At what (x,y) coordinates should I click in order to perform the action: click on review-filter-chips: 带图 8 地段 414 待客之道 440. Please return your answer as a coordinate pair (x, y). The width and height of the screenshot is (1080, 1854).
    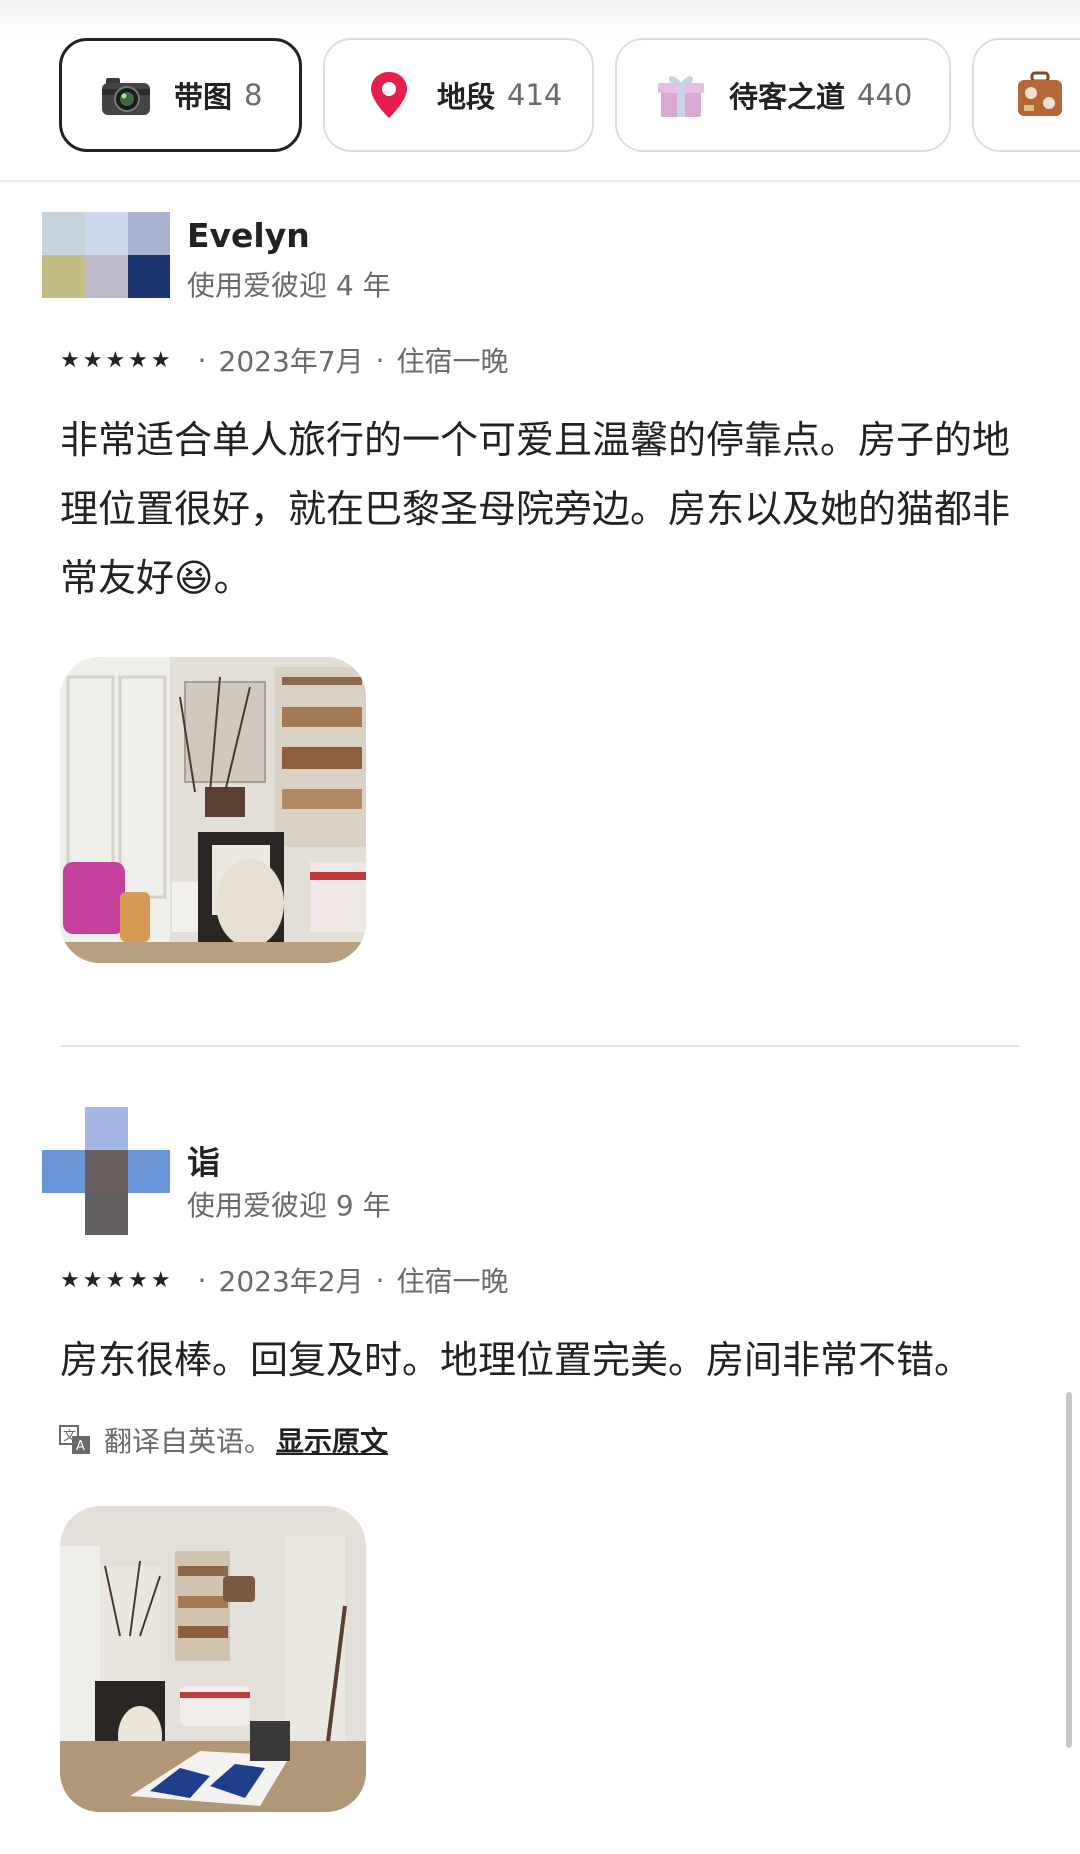
    Looking at the image, I should click on (540, 109).